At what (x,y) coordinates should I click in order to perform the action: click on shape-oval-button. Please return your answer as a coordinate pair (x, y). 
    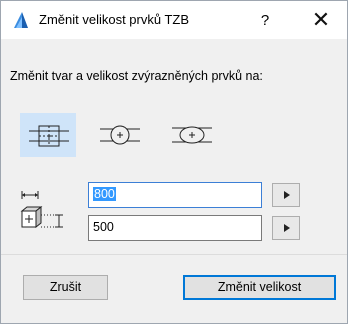
    Looking at the image, I should click on (192, 135).